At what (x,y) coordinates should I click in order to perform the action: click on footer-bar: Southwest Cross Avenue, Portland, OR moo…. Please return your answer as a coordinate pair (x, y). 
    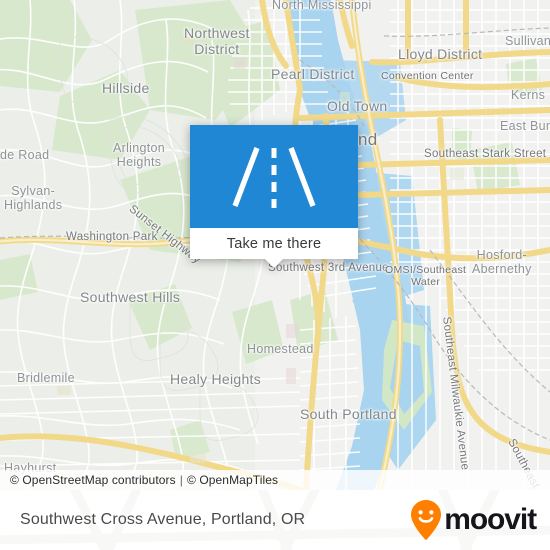
    Looking at the image, I should click on (275, 520).